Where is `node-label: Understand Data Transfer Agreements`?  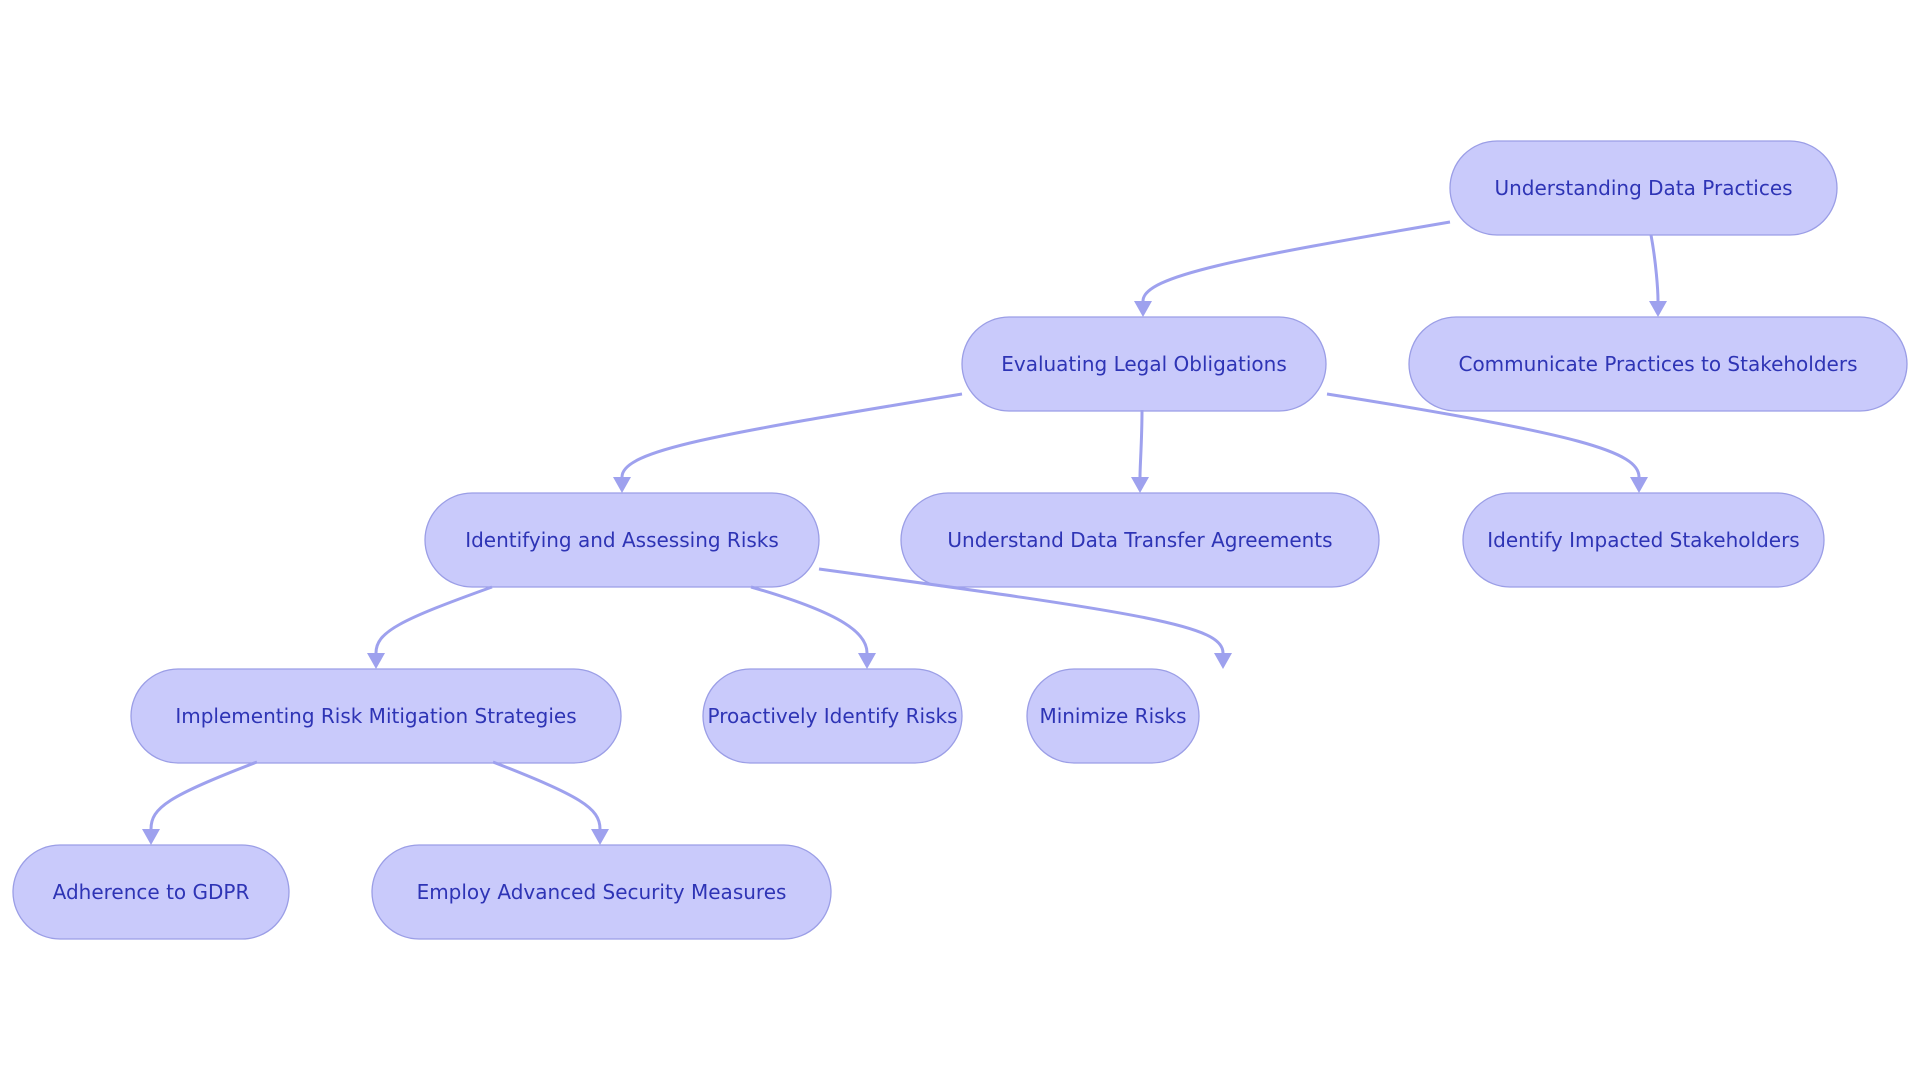
node-label: Understand Data Transfer Agreements is located at coordinates (1139, 540).